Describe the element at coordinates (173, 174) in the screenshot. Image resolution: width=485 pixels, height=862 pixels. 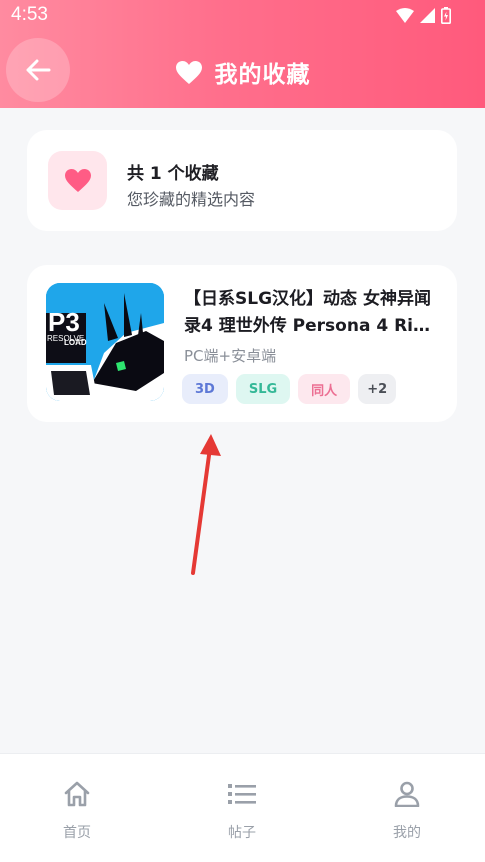
I see `favorites-count: 共 1 个收藏` at that location.